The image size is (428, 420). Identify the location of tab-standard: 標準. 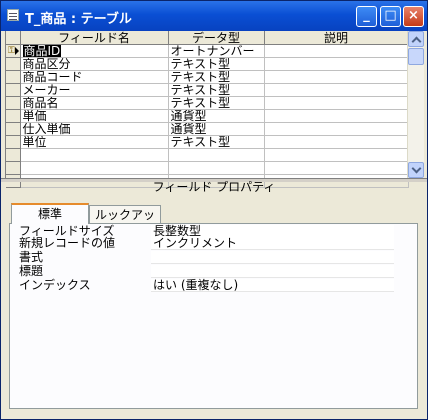
(50, 213).